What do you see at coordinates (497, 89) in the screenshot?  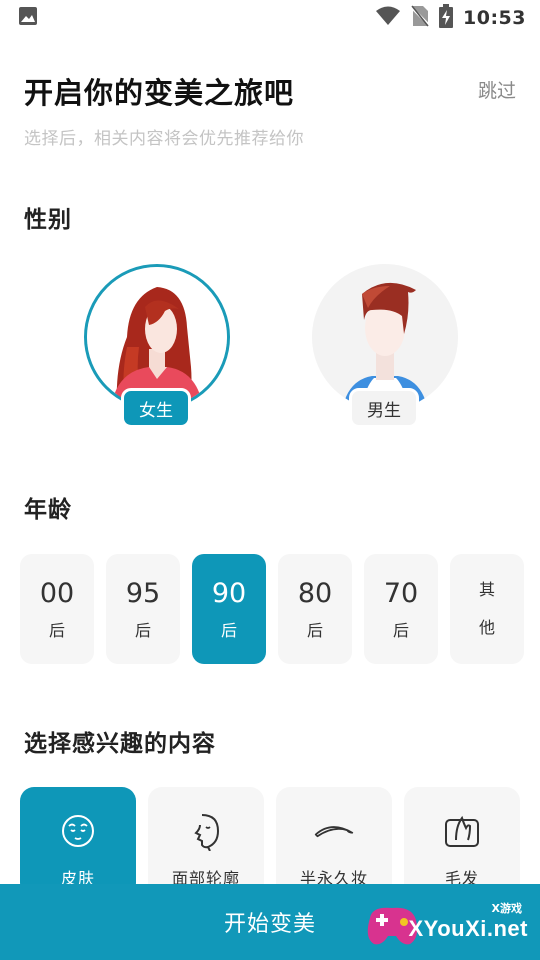 I see `skip-button: 跳过` at bounding box center [497, 89].